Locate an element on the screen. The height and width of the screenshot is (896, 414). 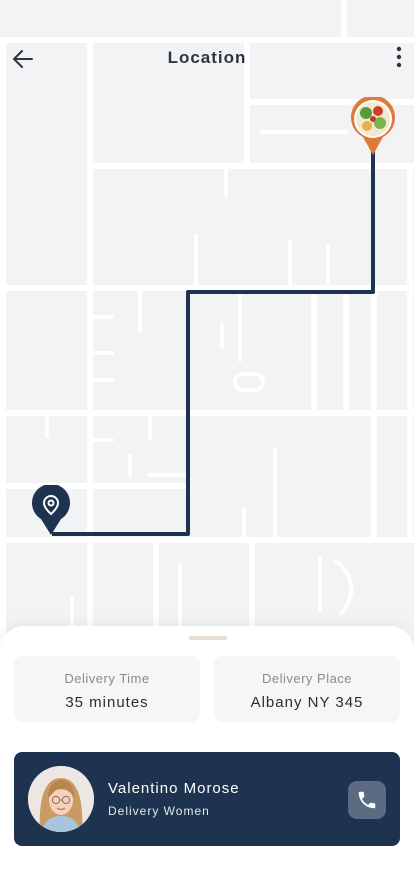
delivery-time-card: Delivery Time 35 minutes is located at coordinates (107, 689).